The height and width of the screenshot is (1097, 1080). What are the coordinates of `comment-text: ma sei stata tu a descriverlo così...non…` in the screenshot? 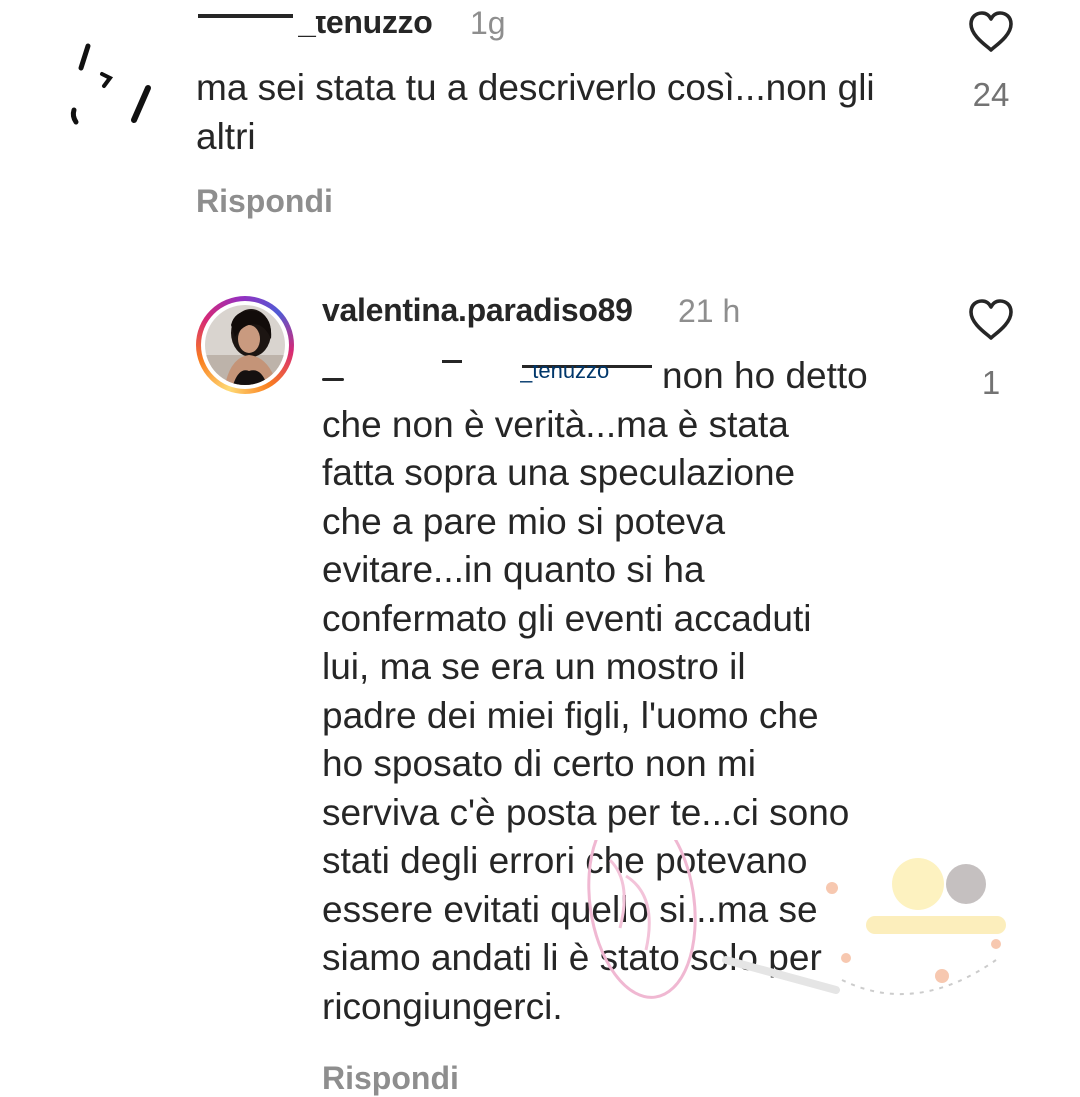 It's located at (540, 112).